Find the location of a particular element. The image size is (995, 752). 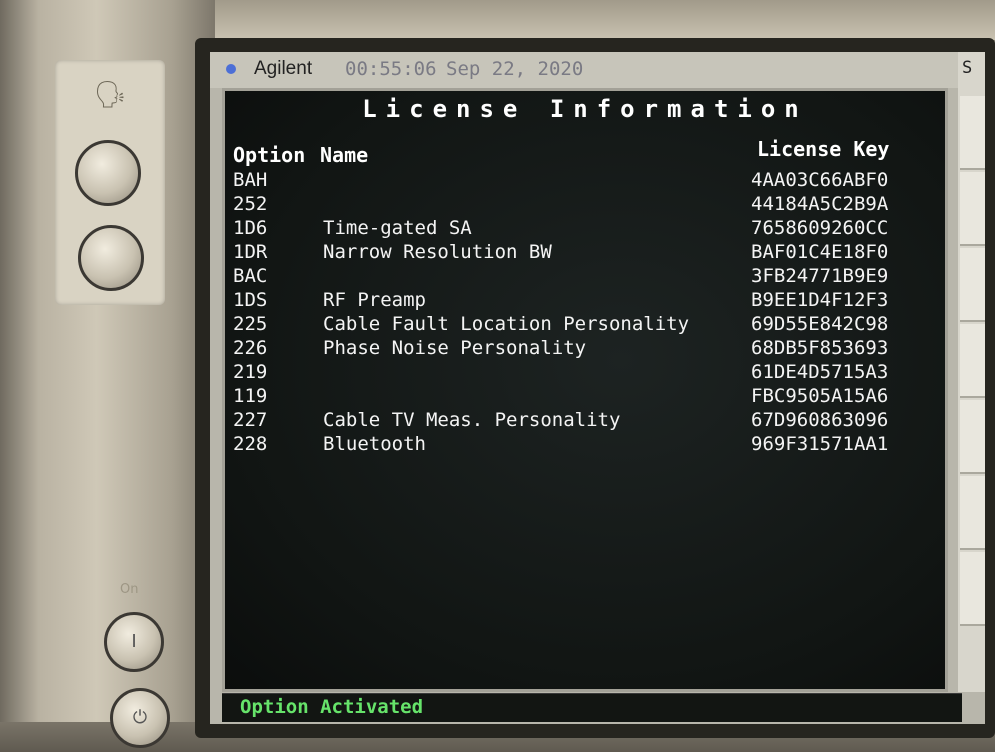

option-code: BAC is located at coordinates (250, 276).